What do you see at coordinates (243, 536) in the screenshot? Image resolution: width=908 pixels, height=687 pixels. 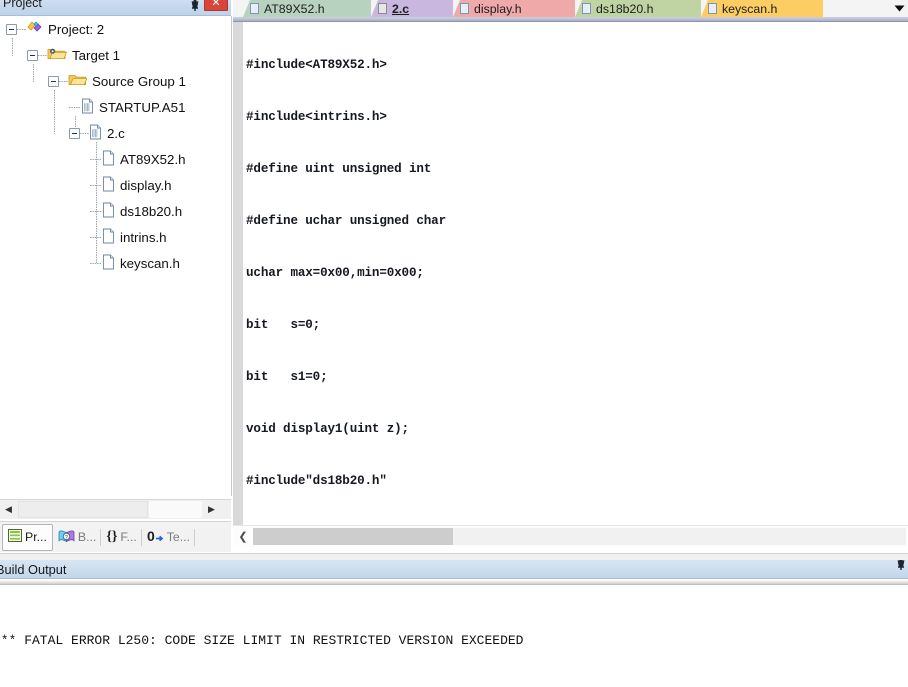 I see `scroll-left-arrow-icon: ❮` at bounding box center [243, 536].